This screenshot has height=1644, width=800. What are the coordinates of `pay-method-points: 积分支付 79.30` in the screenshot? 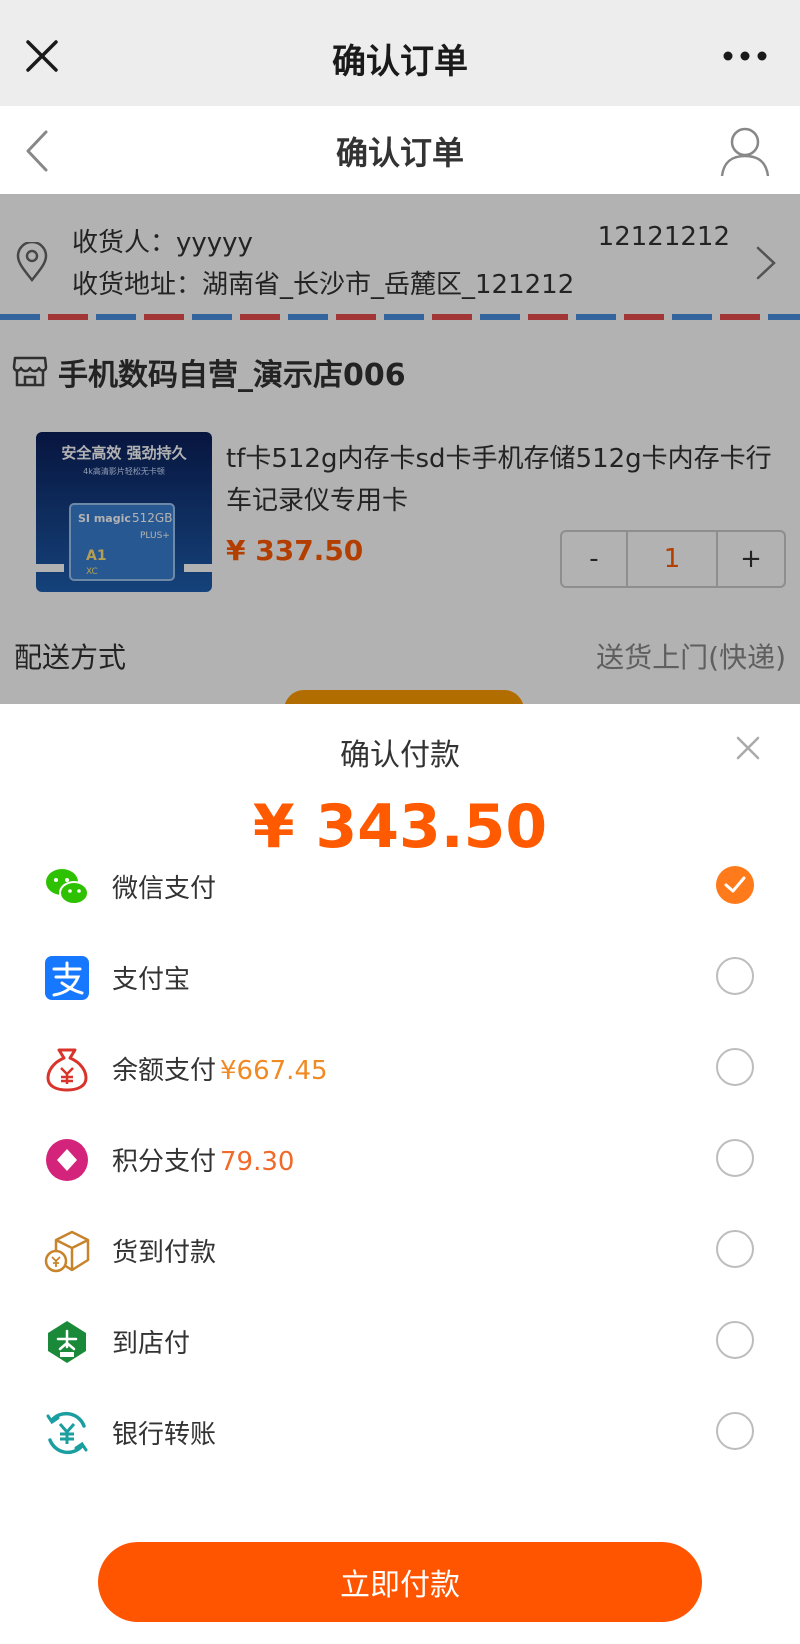 It's located at (400, 1160).